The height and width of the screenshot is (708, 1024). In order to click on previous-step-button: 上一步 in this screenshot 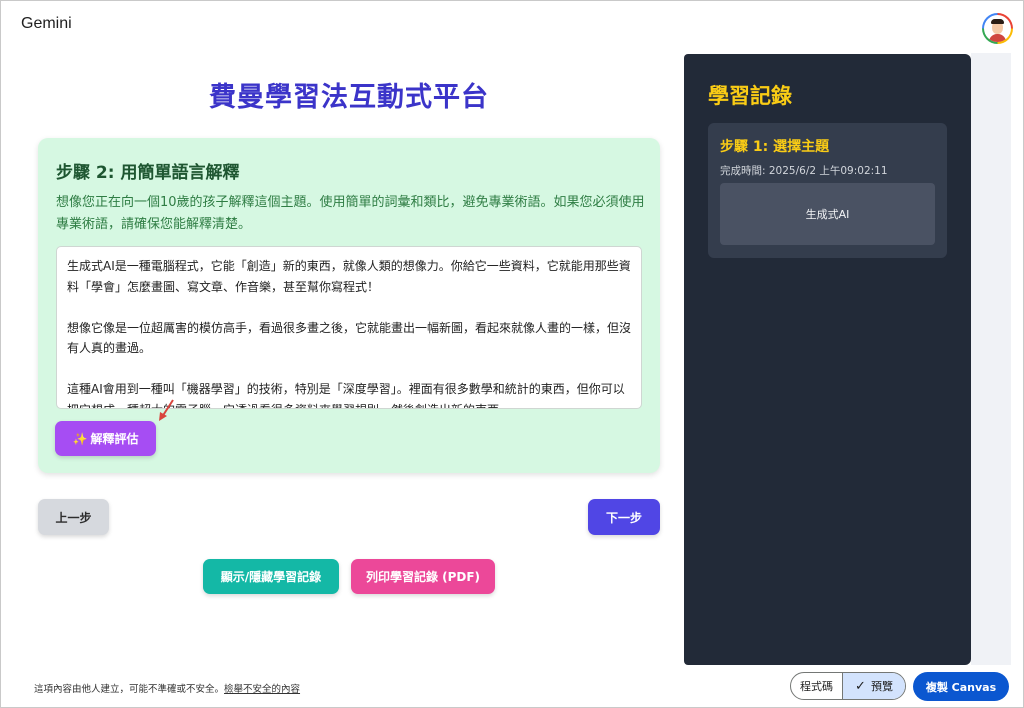, I will do `click(73, 517)`.